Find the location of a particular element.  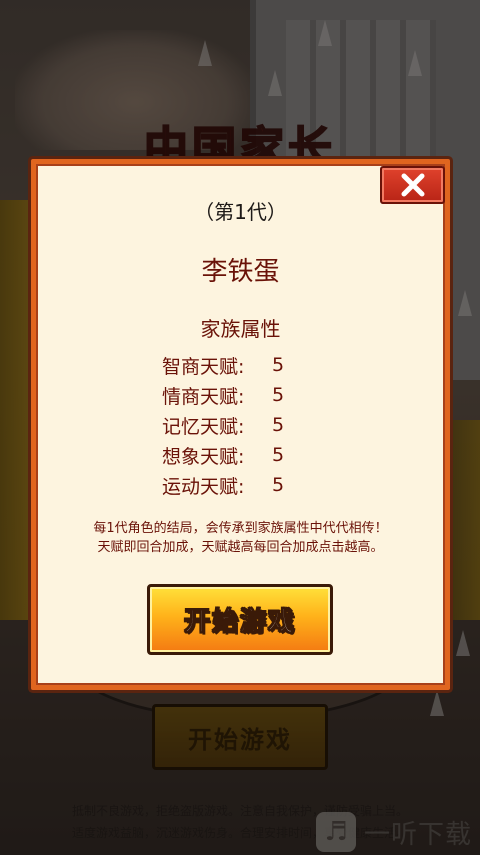

close-icon is located at coordinates (412, 185).